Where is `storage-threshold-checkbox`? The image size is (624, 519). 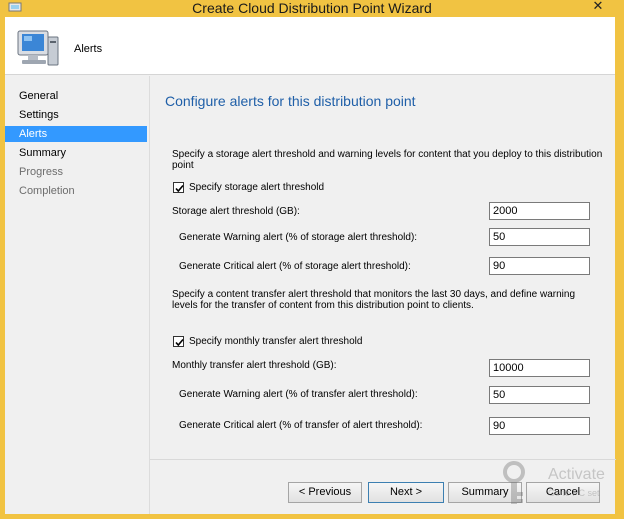 storage-threshold-checkbox is located at coordinates (178, 187).